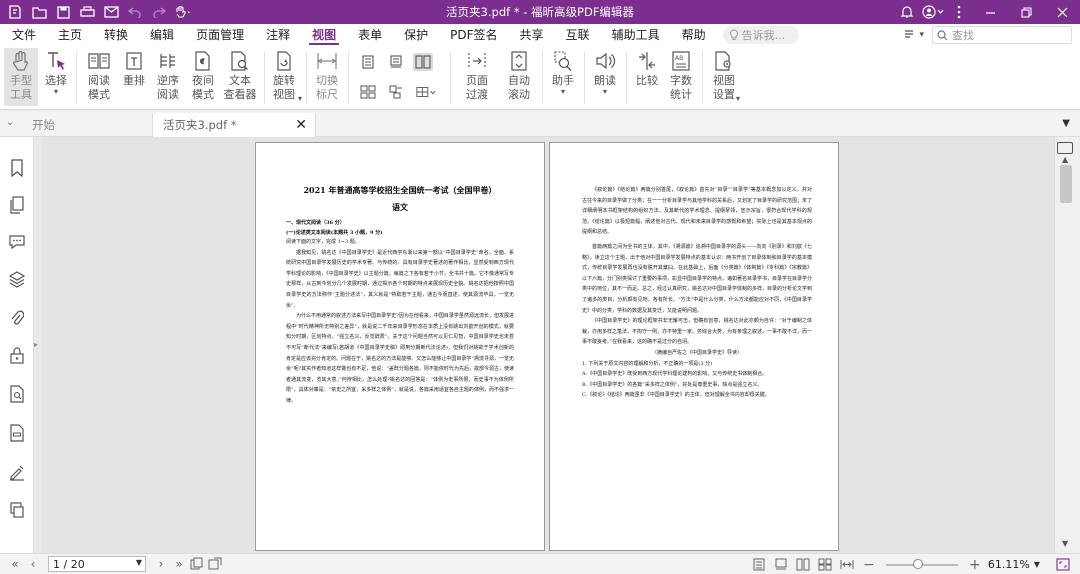 The height and width of the screenshot is (574, 1080). Describe the element at coordinates (21, 77) in the screenshot. I see `hand-tool-button: 手型 工具` at that location.